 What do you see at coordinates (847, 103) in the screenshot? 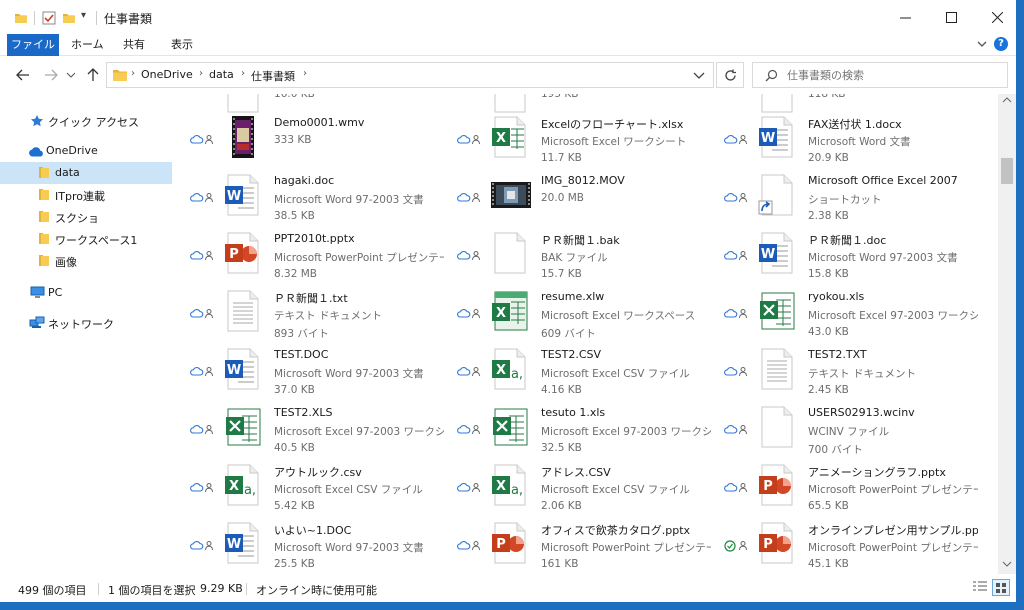
I see `file-tile-partial: 118 KB` at bounding box center [847, 103].